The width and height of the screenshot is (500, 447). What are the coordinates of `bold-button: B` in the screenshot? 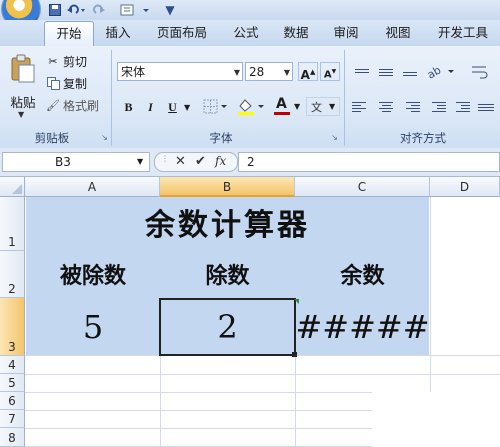 It's located at (128, 106).